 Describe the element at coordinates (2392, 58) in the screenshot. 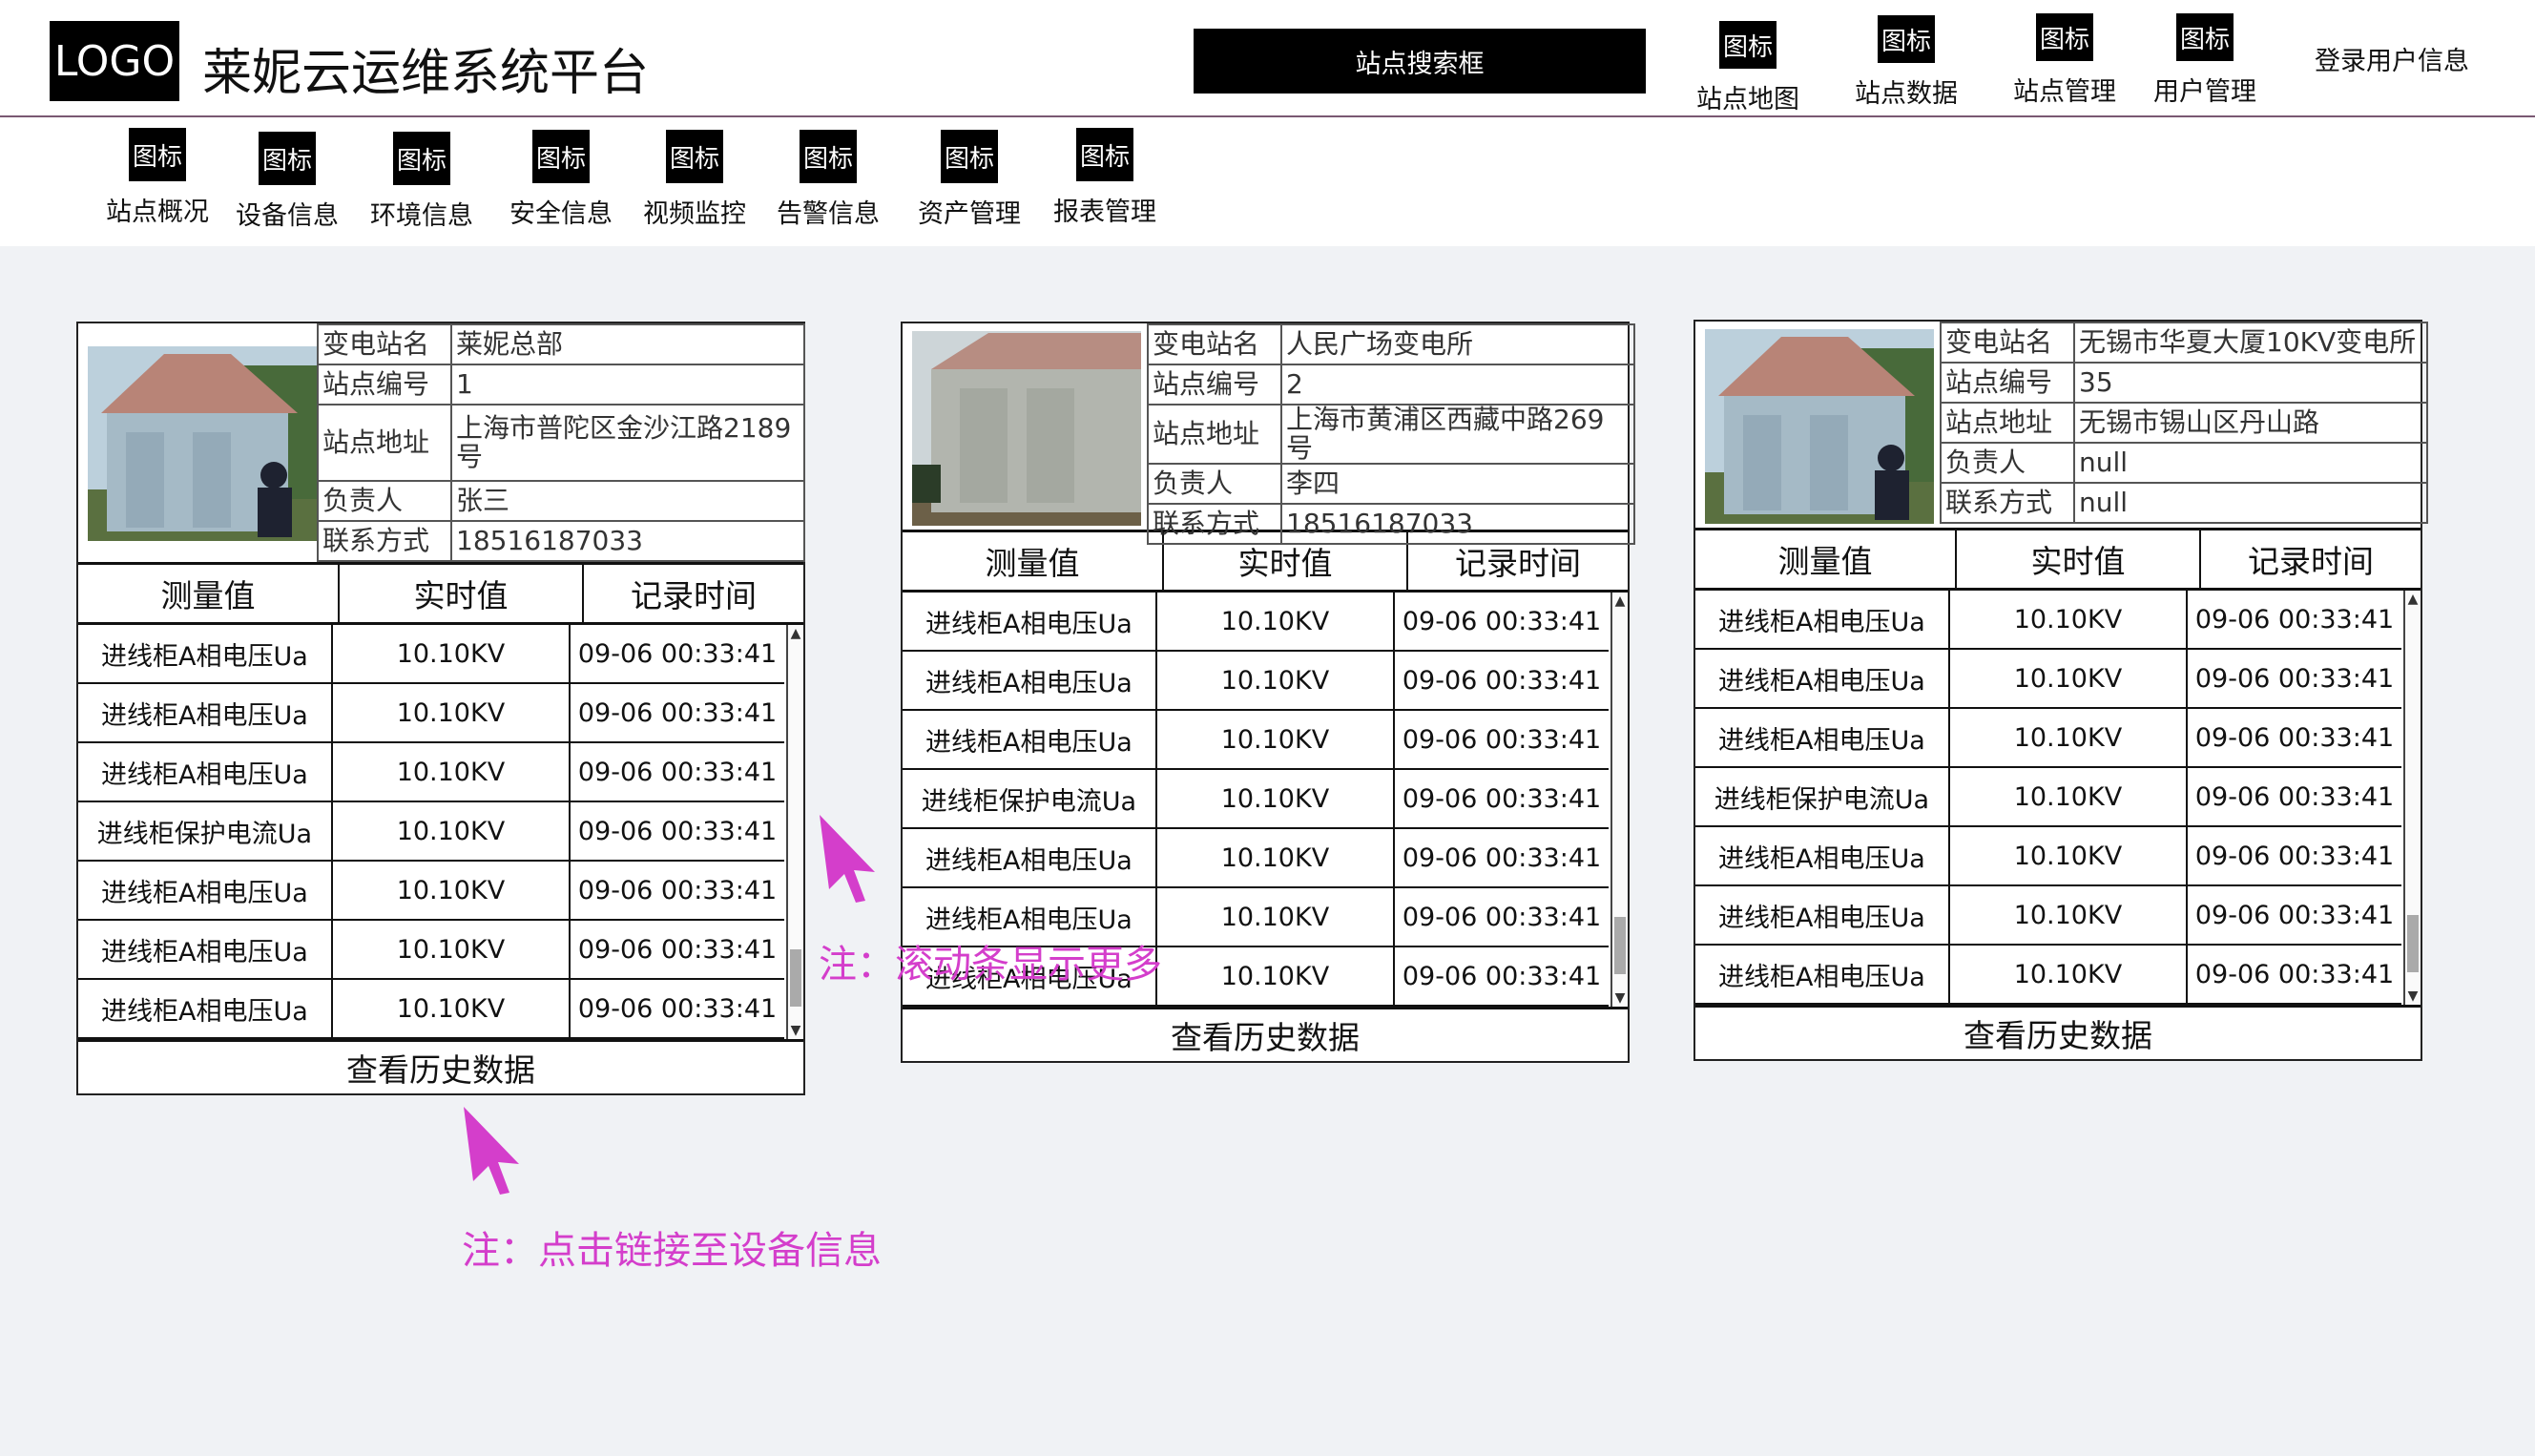

I see `login-user-info: 登录用户信息` at that location.